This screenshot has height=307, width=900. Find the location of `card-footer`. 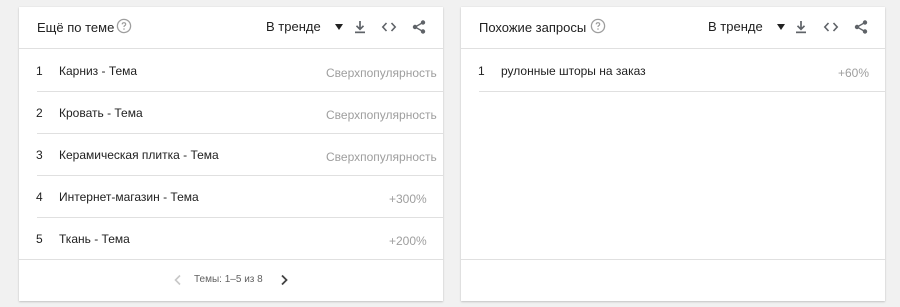

card-footer is located at coordinates (673, 280).